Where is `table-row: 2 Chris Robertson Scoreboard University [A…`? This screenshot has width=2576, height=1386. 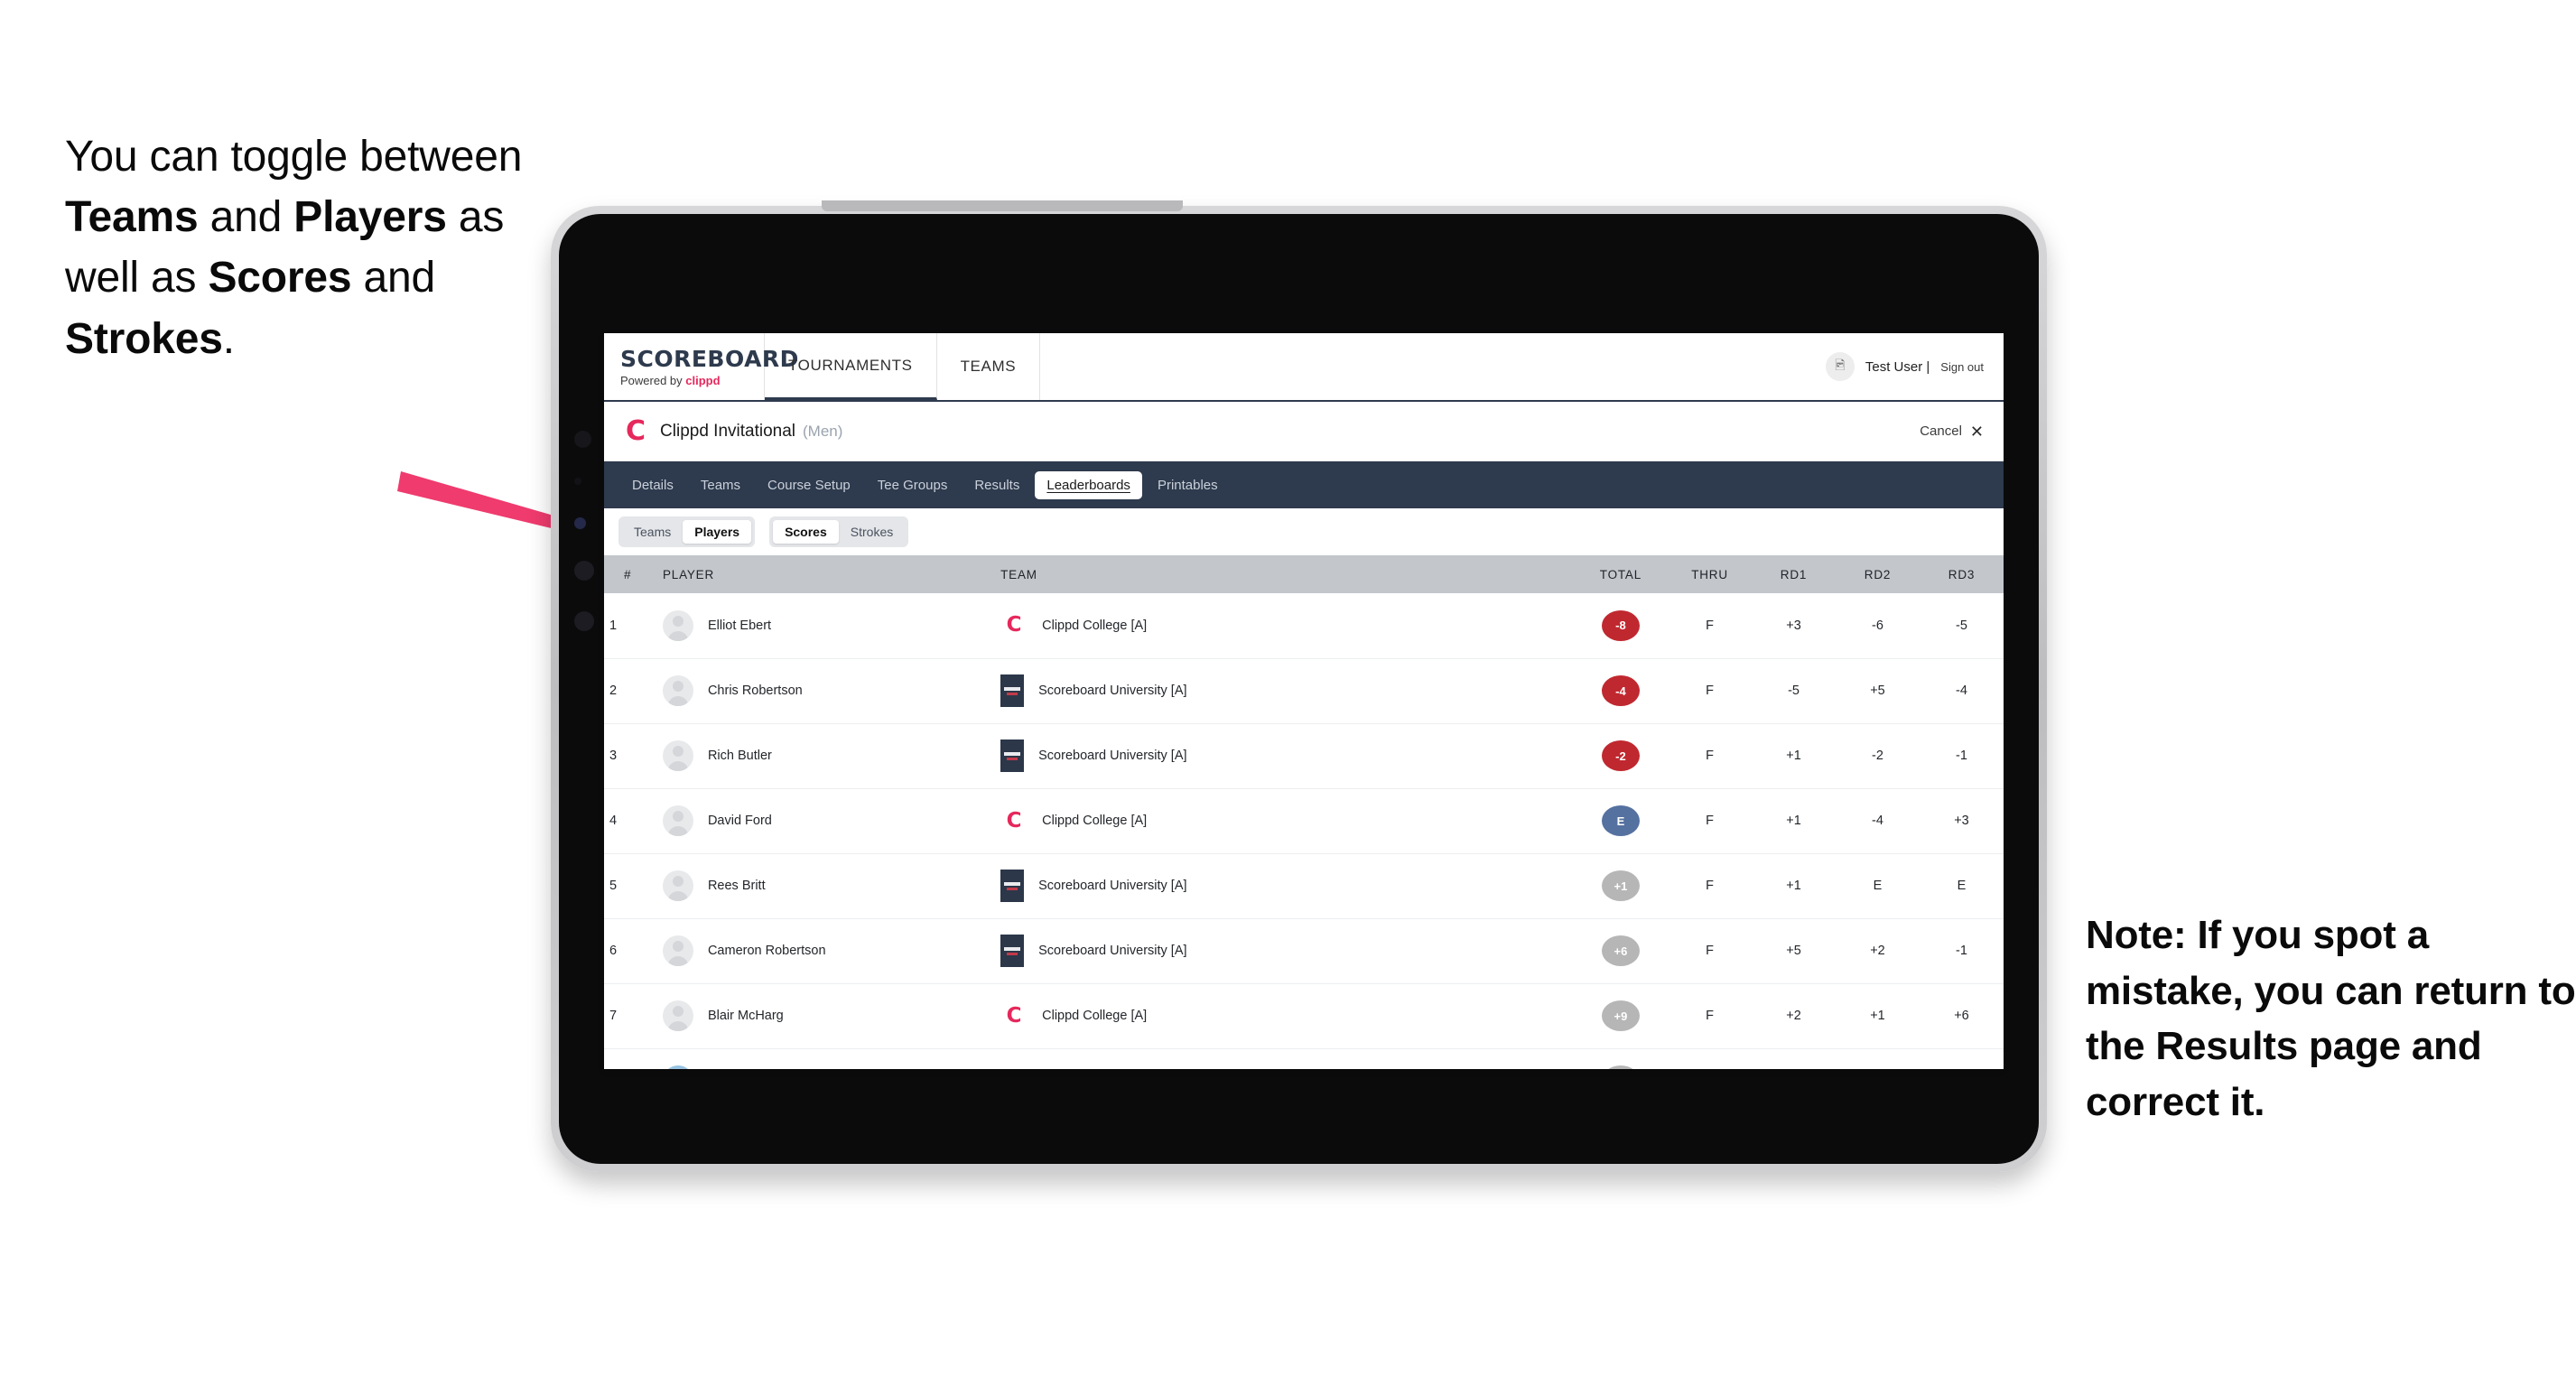
table-row: 2 Chris Robertson Scoreboard University [A… is located at coordinates (1304, 691).